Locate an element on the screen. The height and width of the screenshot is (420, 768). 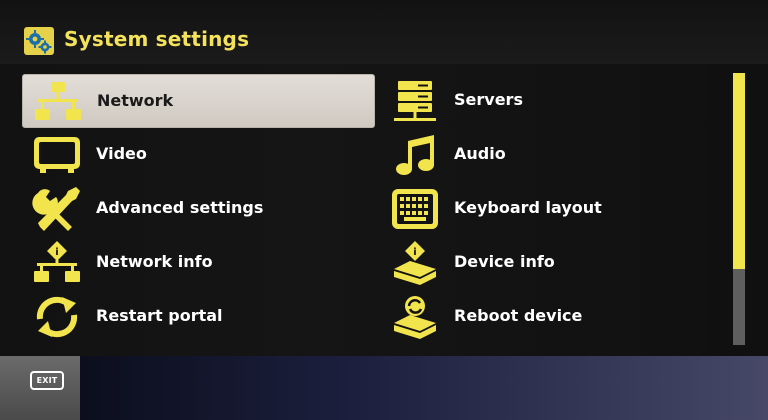
menu-item-label: Device info is located at coordinates (504, 261).